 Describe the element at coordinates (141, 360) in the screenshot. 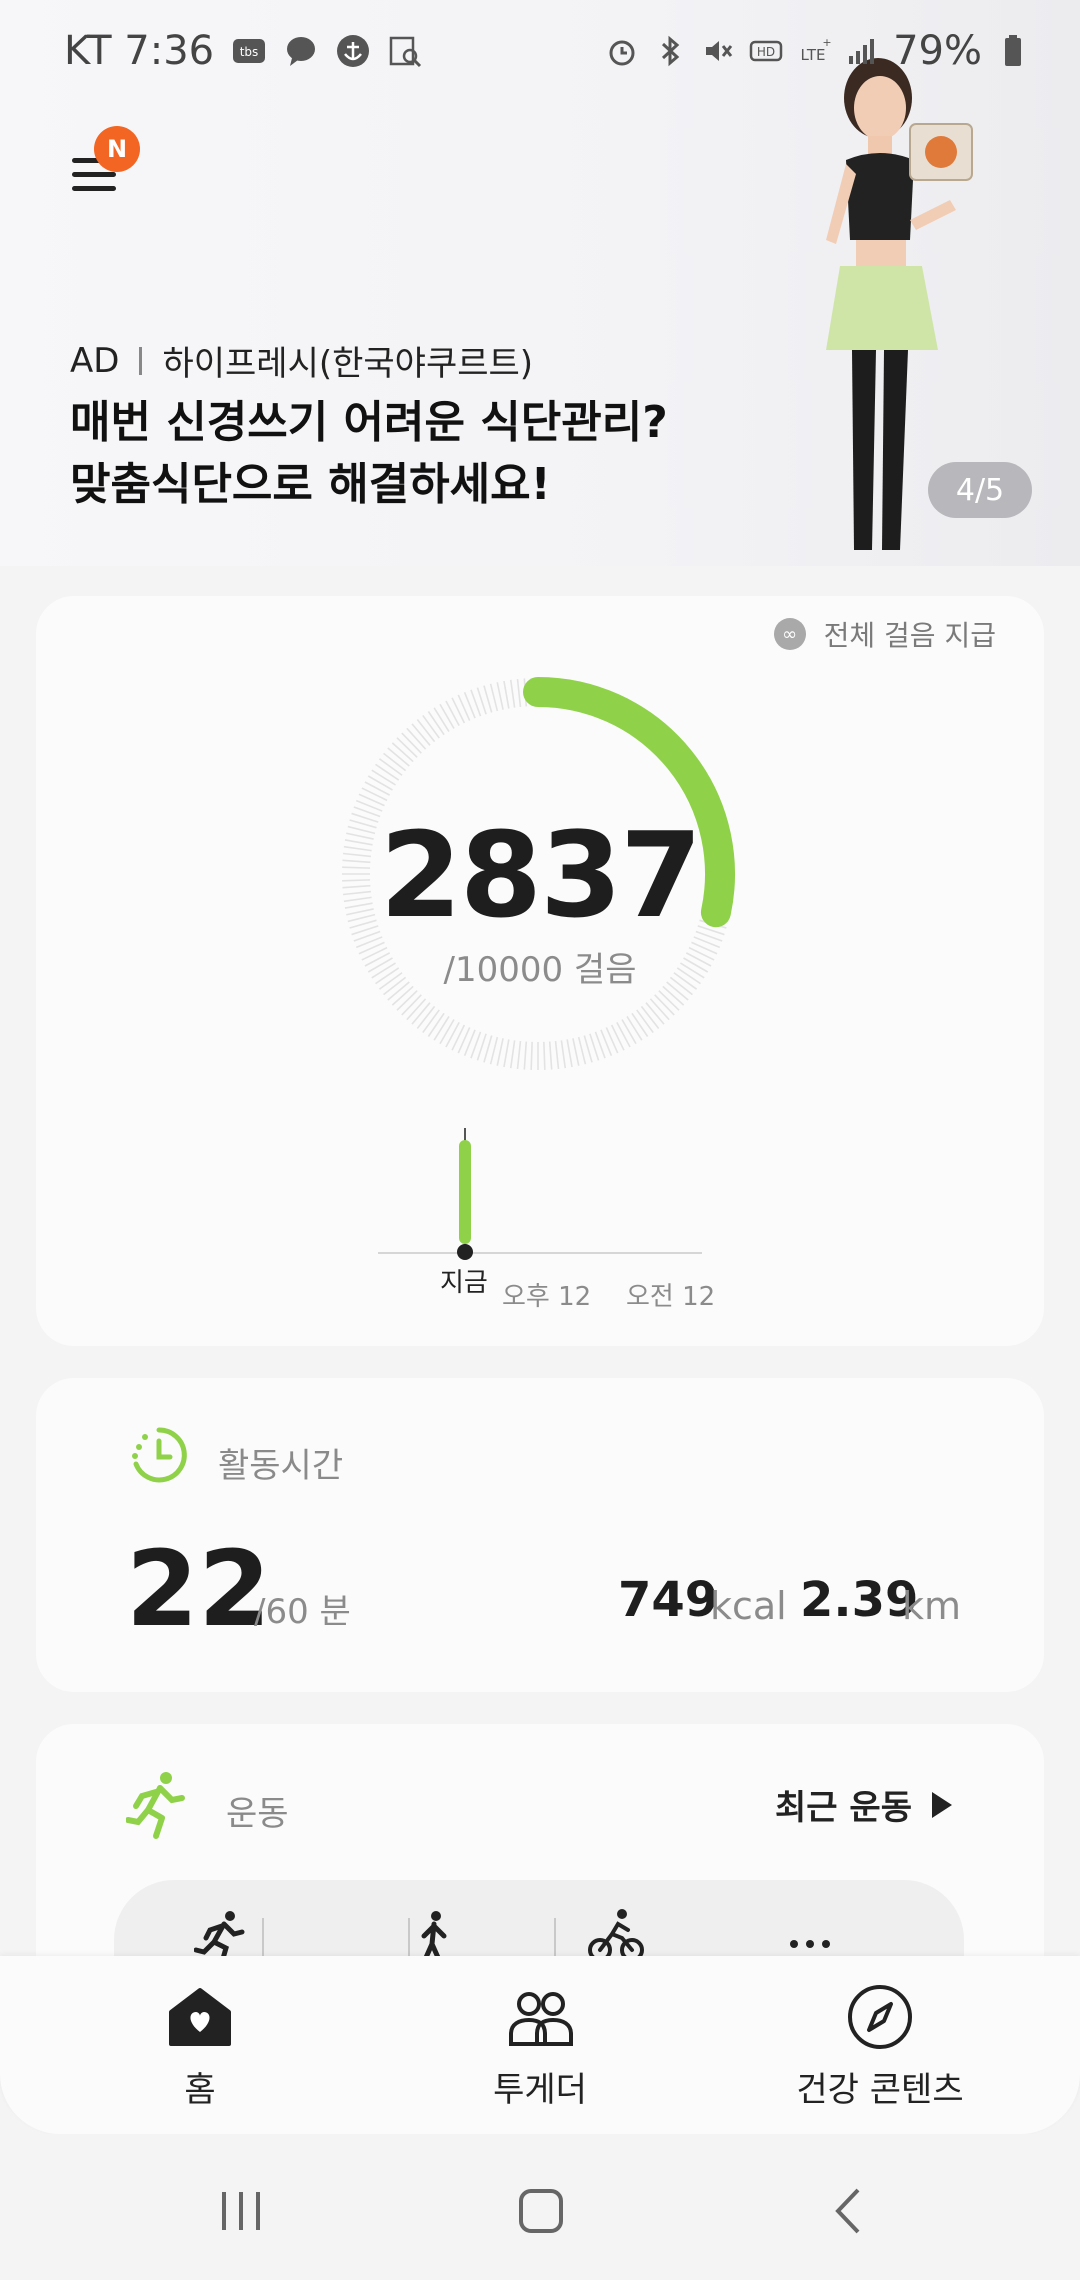

I see `divider` at that location.